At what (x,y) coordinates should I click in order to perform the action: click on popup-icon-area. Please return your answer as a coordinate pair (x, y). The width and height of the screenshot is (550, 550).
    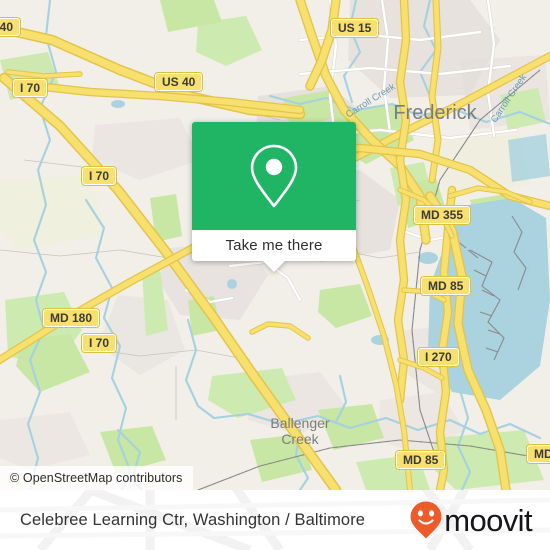
    Looking at the image, I should click on (274, 176).